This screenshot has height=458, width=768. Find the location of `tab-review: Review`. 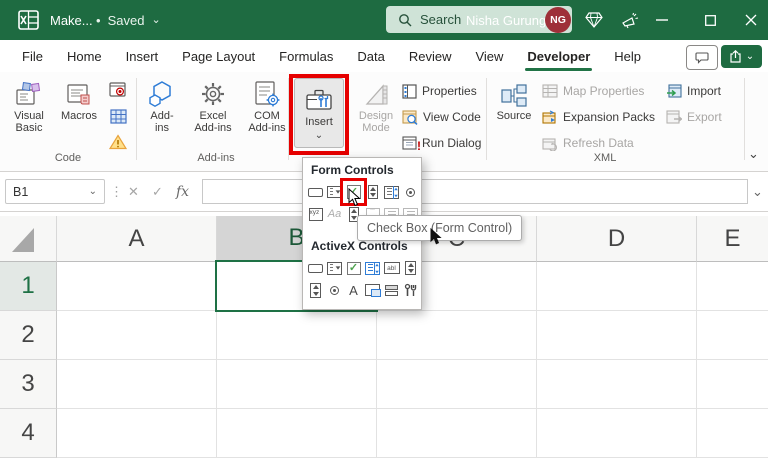

tab-review: Review is located at coordinates (430, 56).